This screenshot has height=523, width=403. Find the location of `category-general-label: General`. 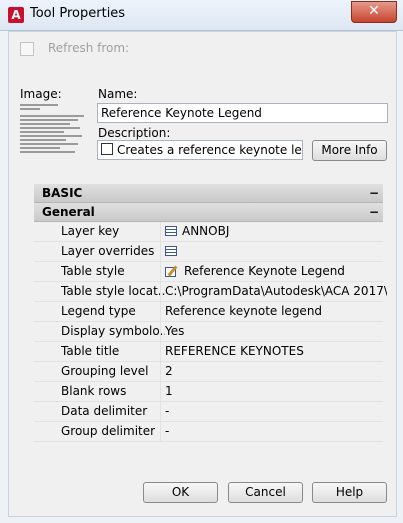

category-general-label: General is located at coordinates (68, 212).